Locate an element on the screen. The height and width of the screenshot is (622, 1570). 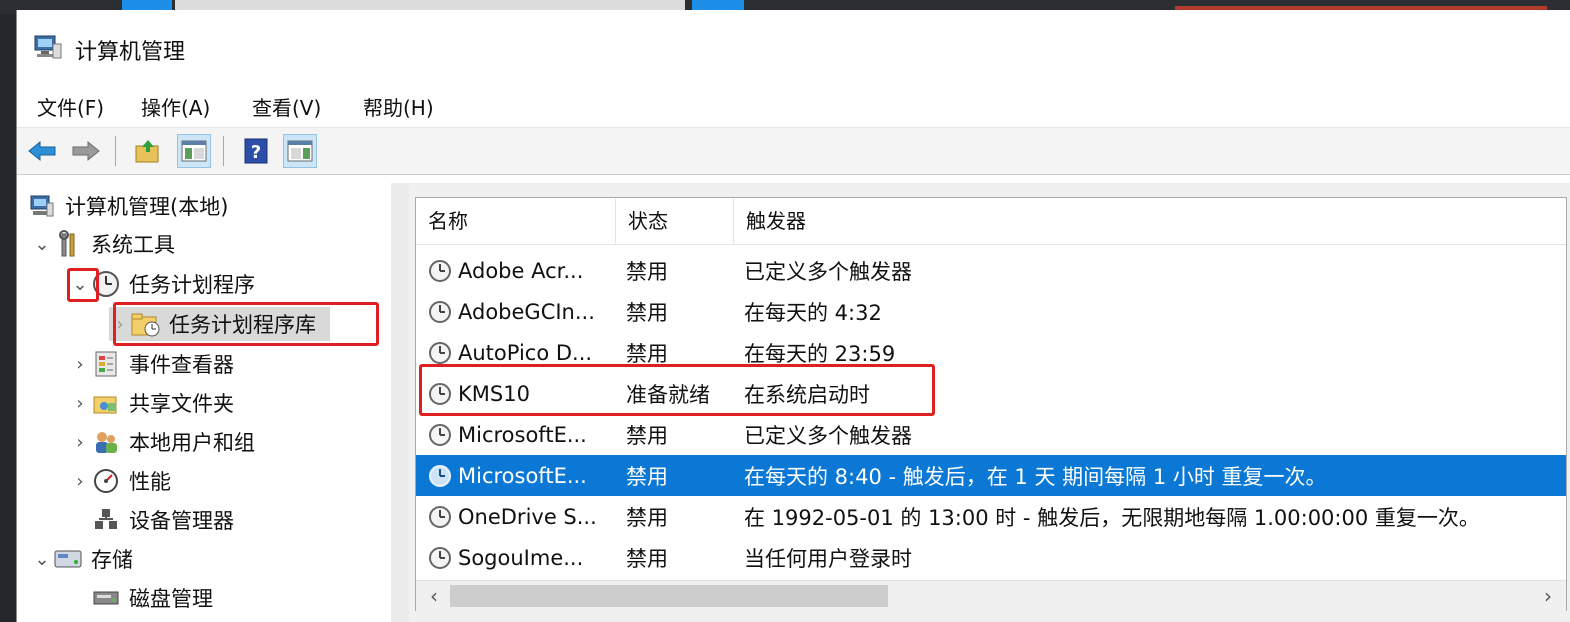
forward-icon is located at coordinates (86, 151).